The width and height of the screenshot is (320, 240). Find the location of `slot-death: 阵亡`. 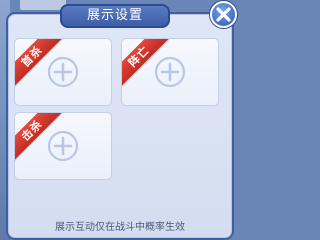

slot-death: 阵亡 is located at coordinates (170, 72).